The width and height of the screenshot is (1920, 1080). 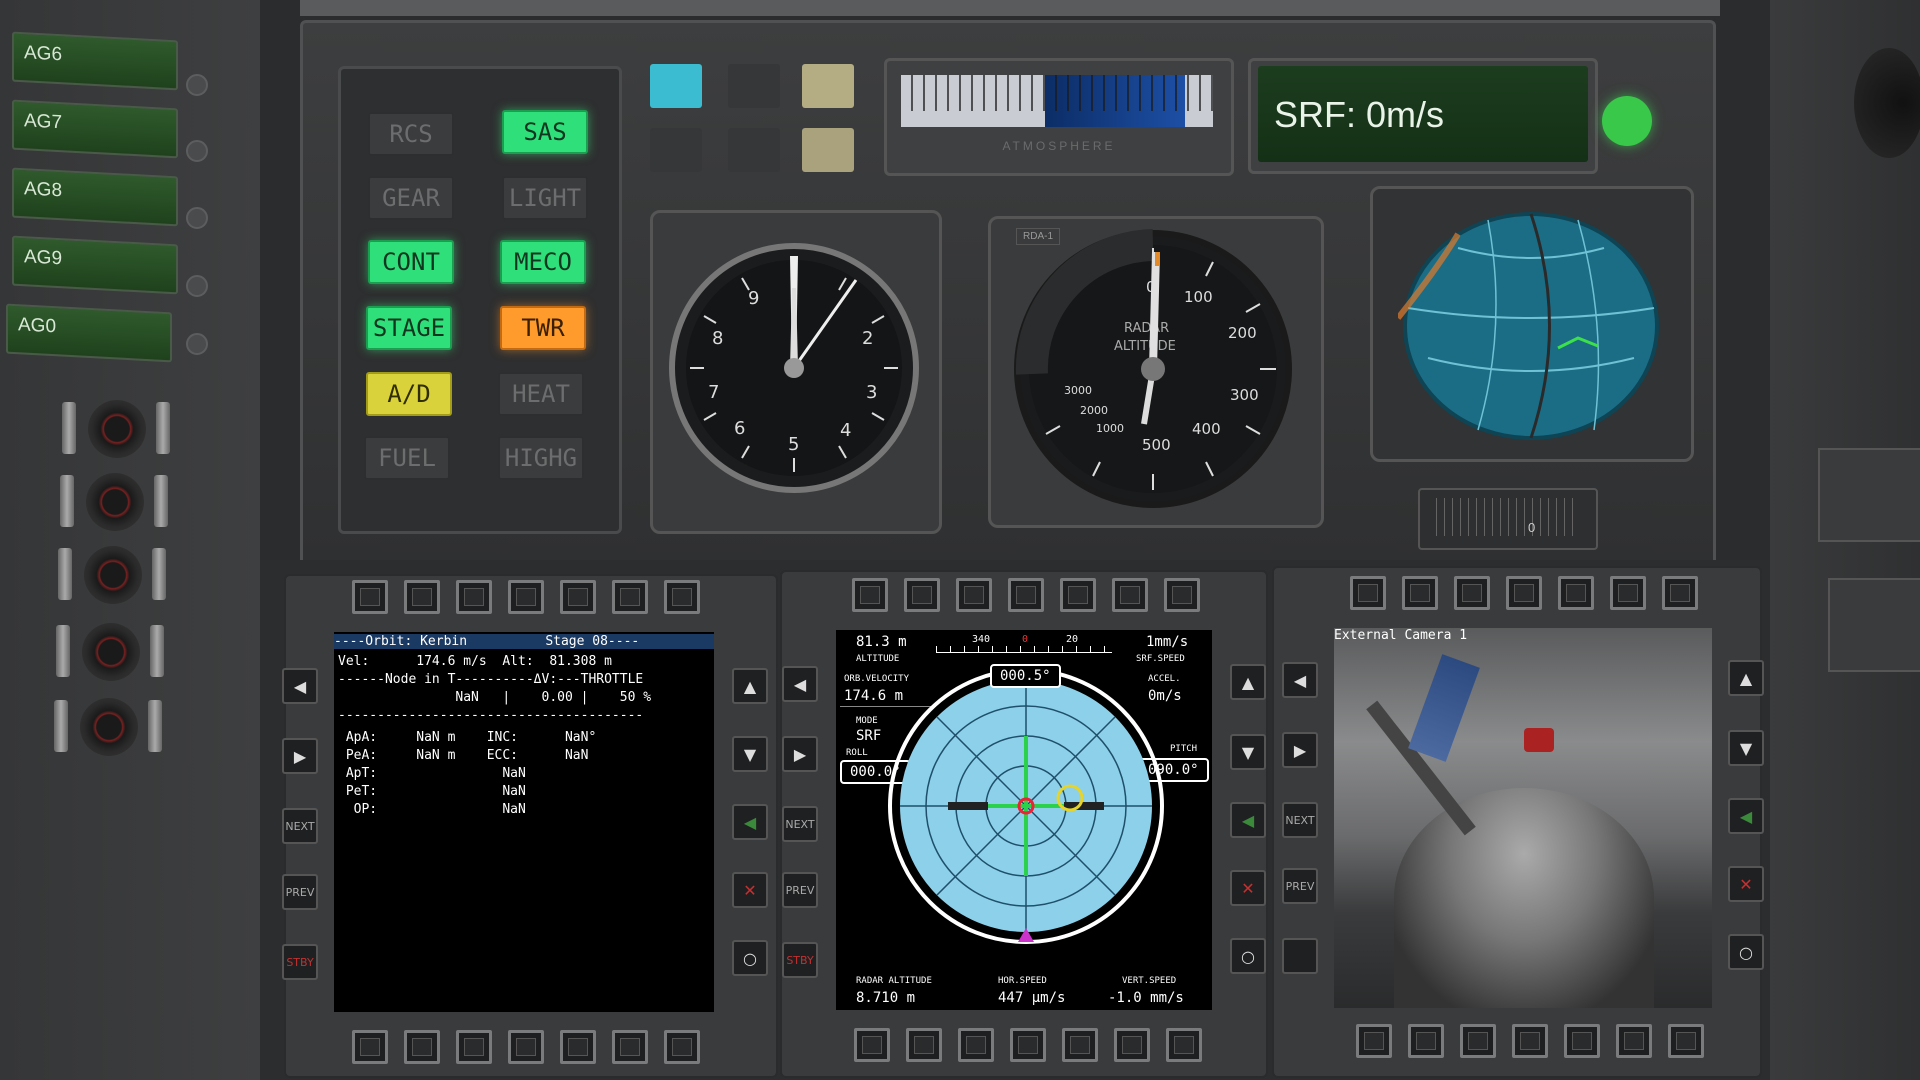 I want to click on heading-tick-label: 0, so click(x=1025, y=639).